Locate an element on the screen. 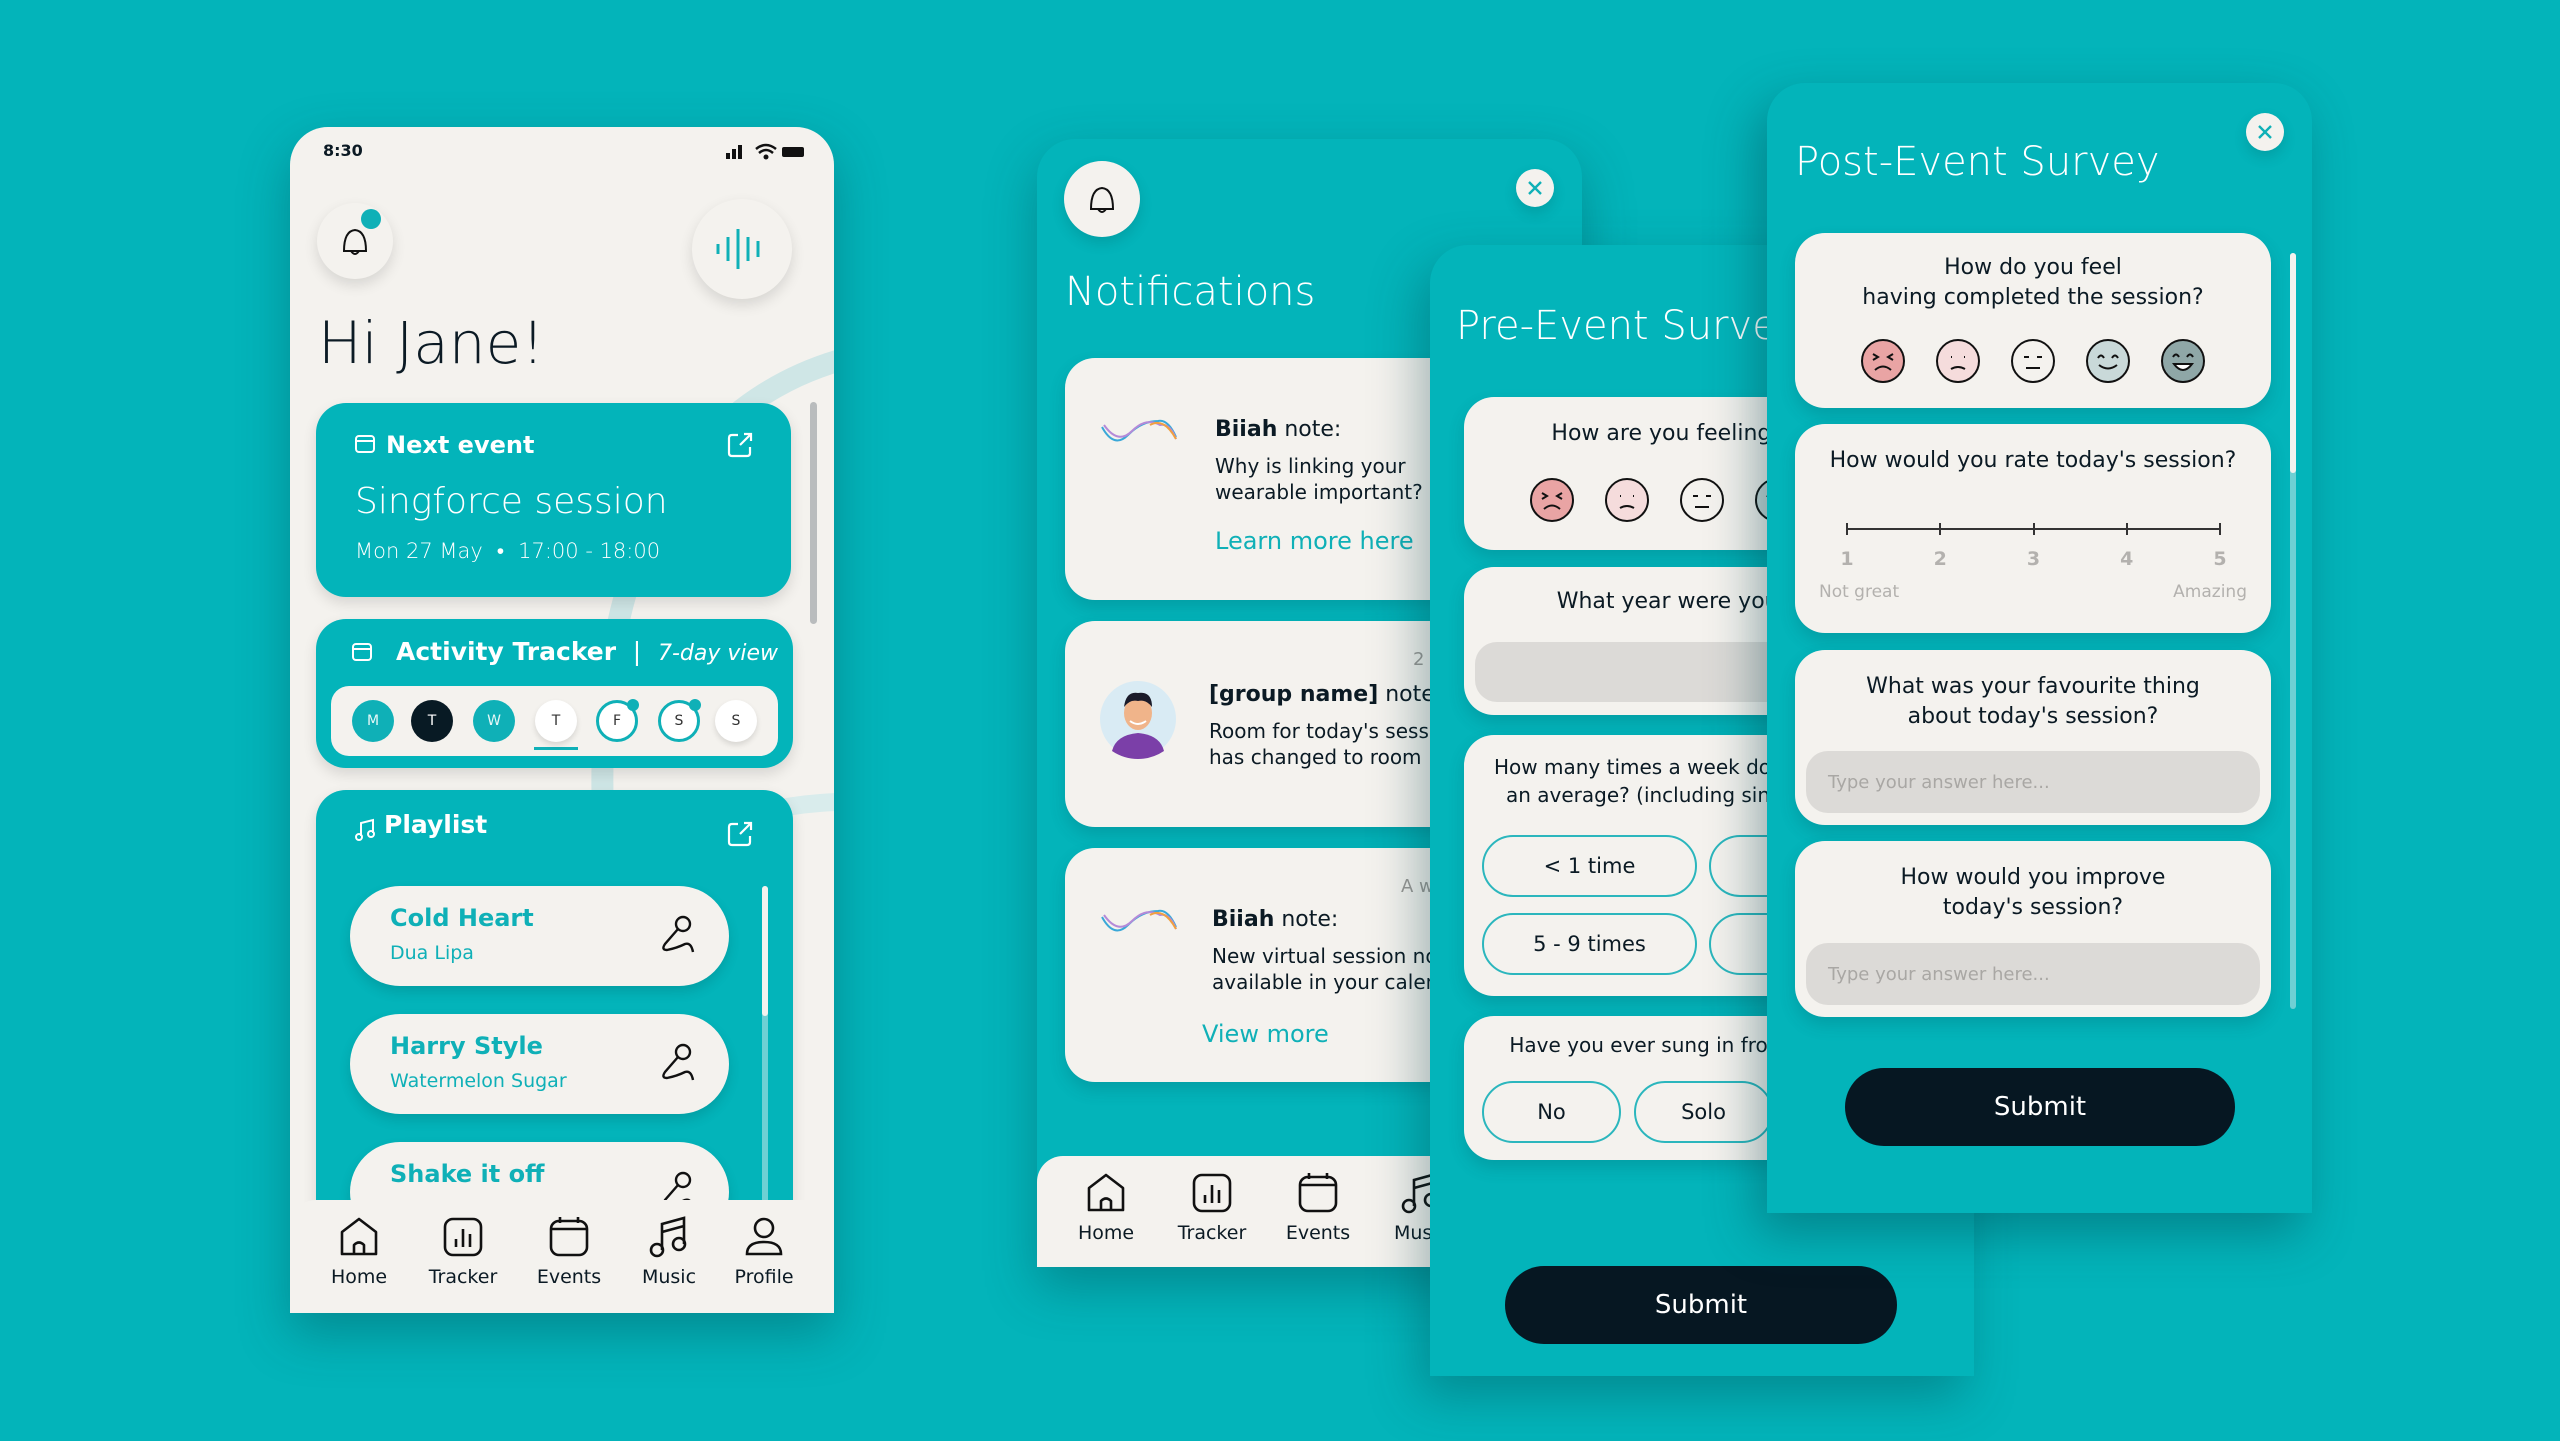 The height and width of the screenshot is (1441, 2560). notification-link: View more is located at coordinates (1265, 1034).